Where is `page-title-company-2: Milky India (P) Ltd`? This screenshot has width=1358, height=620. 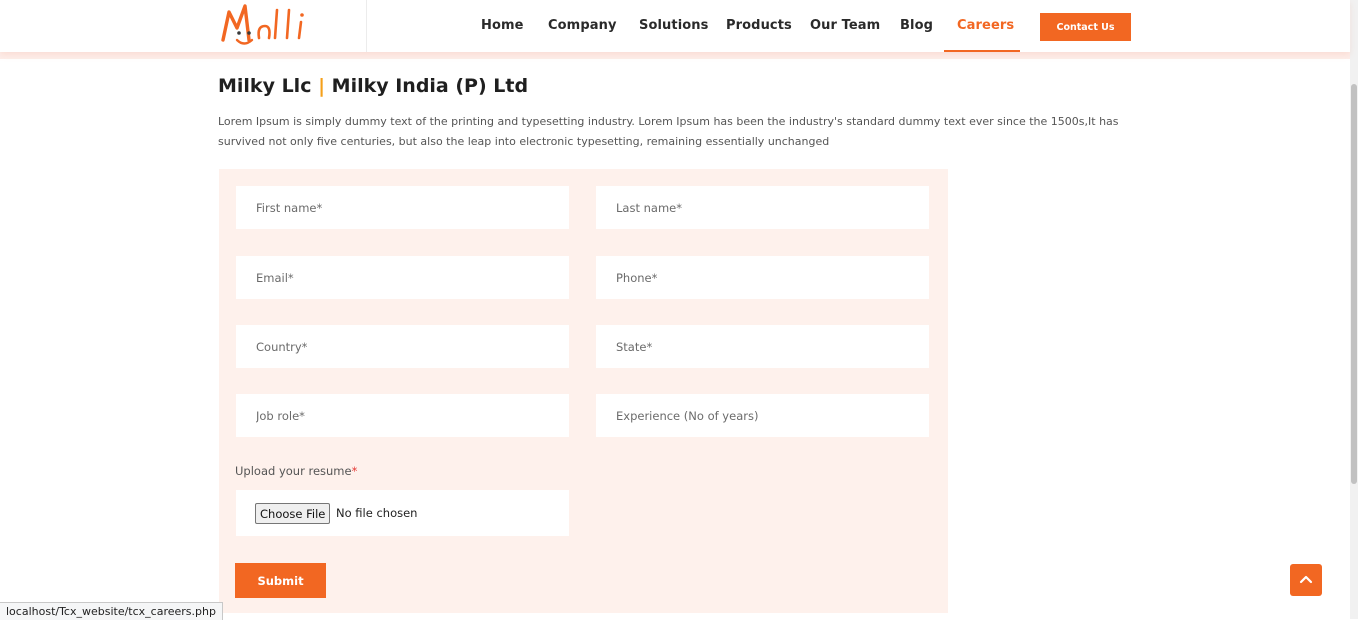
page-title-company-2: Milky India (P) Ltd is located at coordinates (430, 86).